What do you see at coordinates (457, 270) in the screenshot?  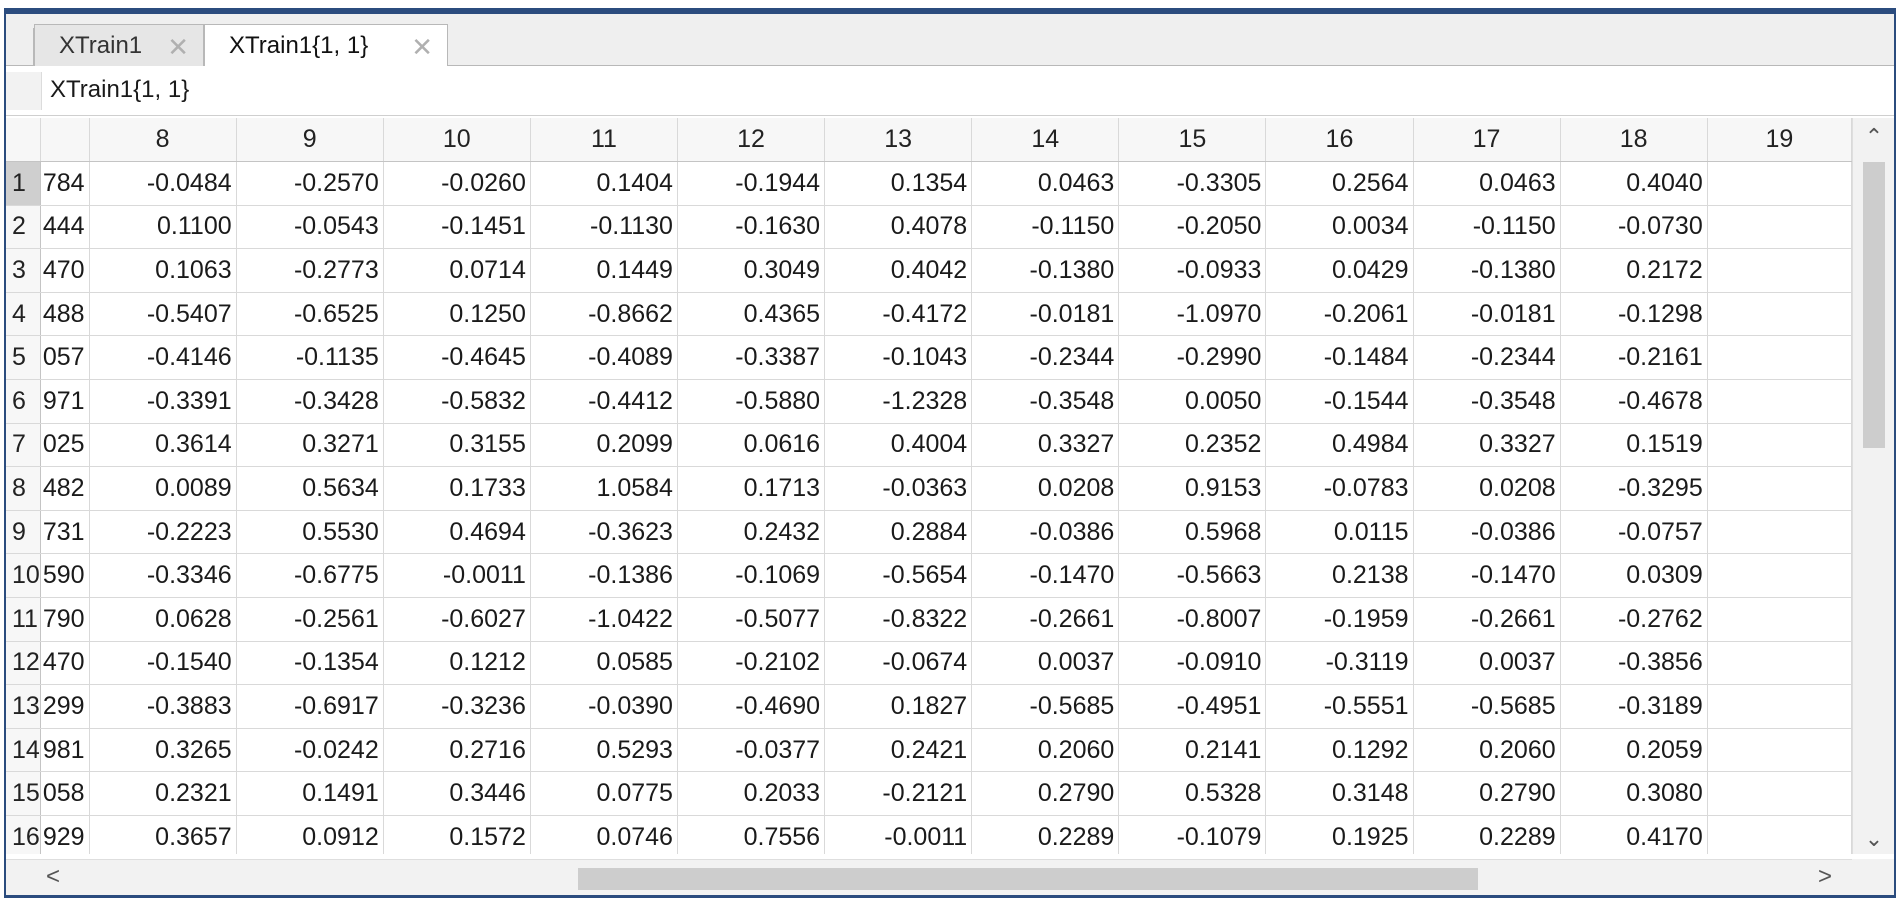 I see `table-cell: 0.0714` at bounding box center [457, 270].